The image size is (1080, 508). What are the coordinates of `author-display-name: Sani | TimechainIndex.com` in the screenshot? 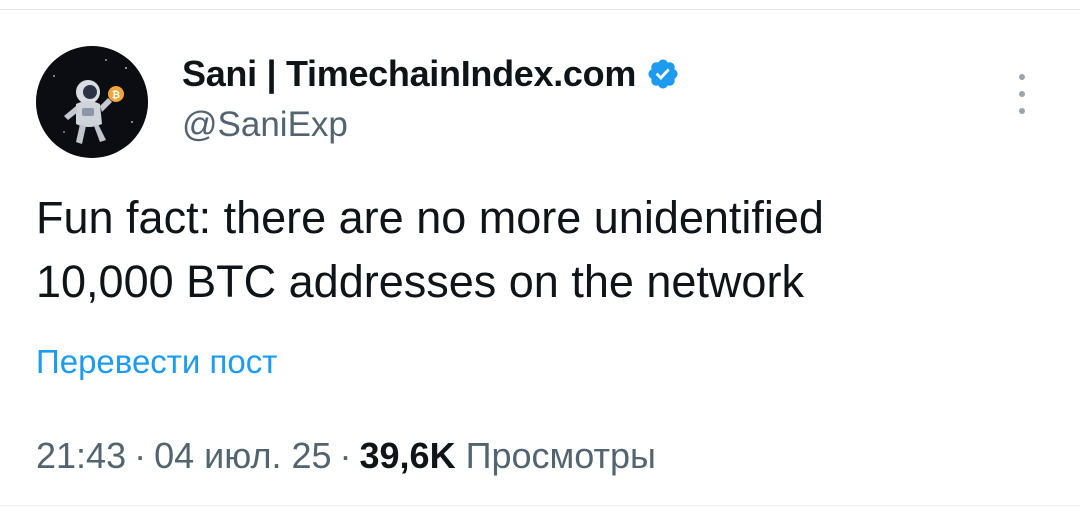 It's located at (409, 74).